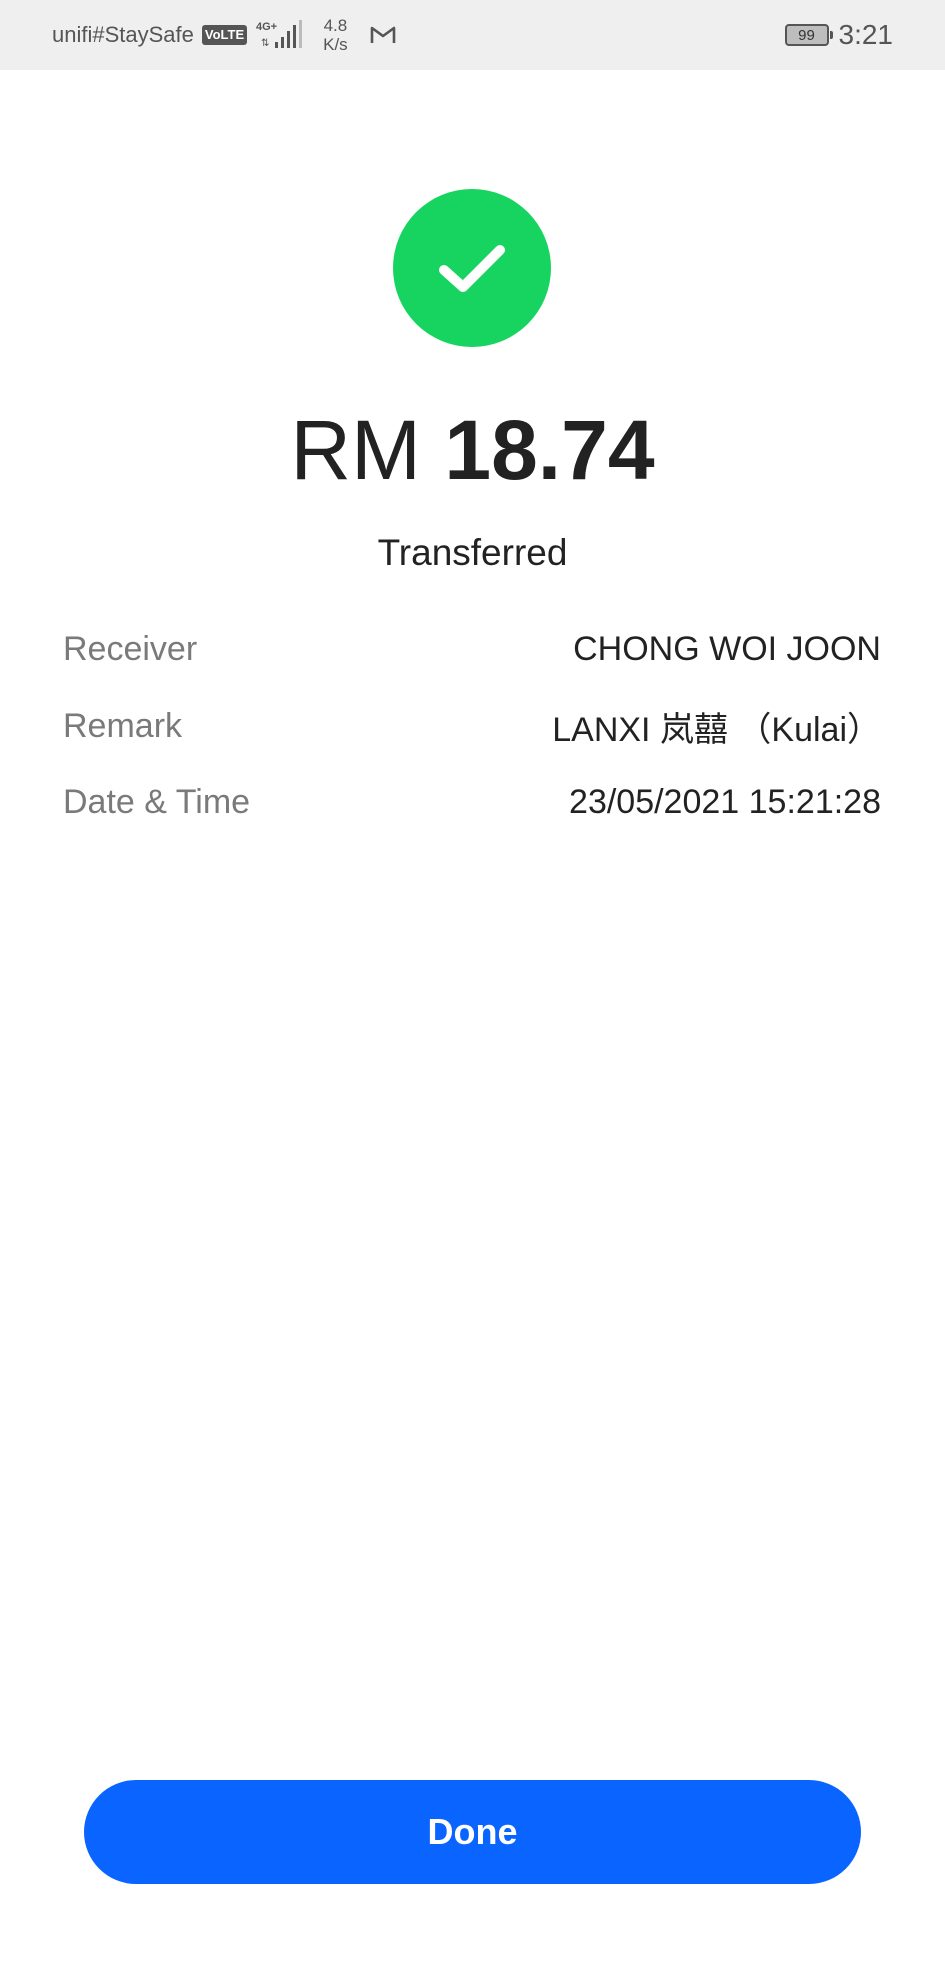 The width and height of the screenshot is (945, 1964). Describe the element at coordinates (472, 268) in the screenshot. I see `success-check-icon` at that location.